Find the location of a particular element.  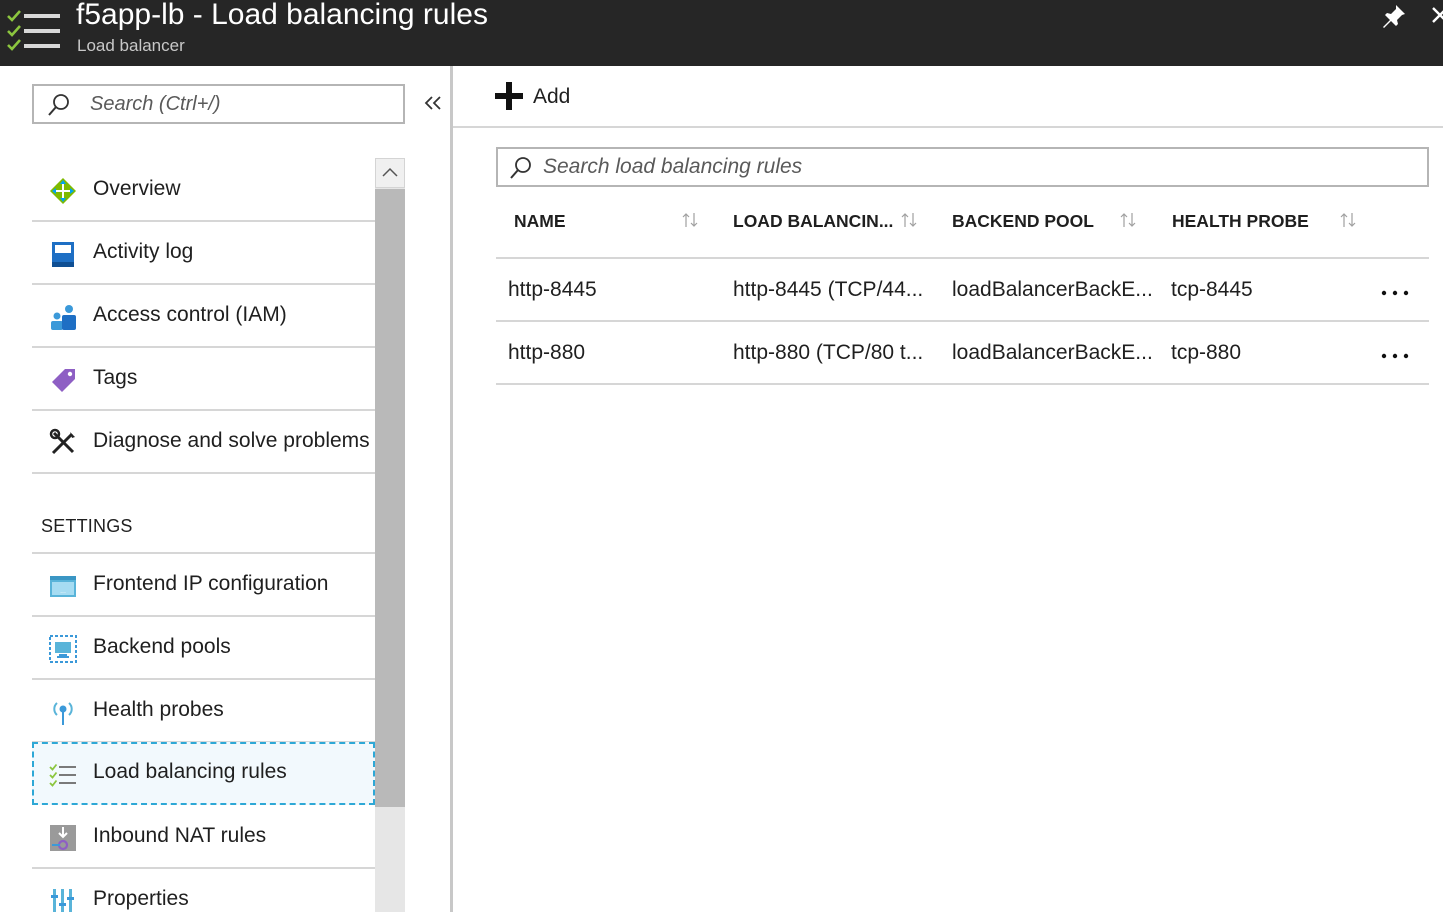

nat-rules-icon is located at coordinates (63, 838).